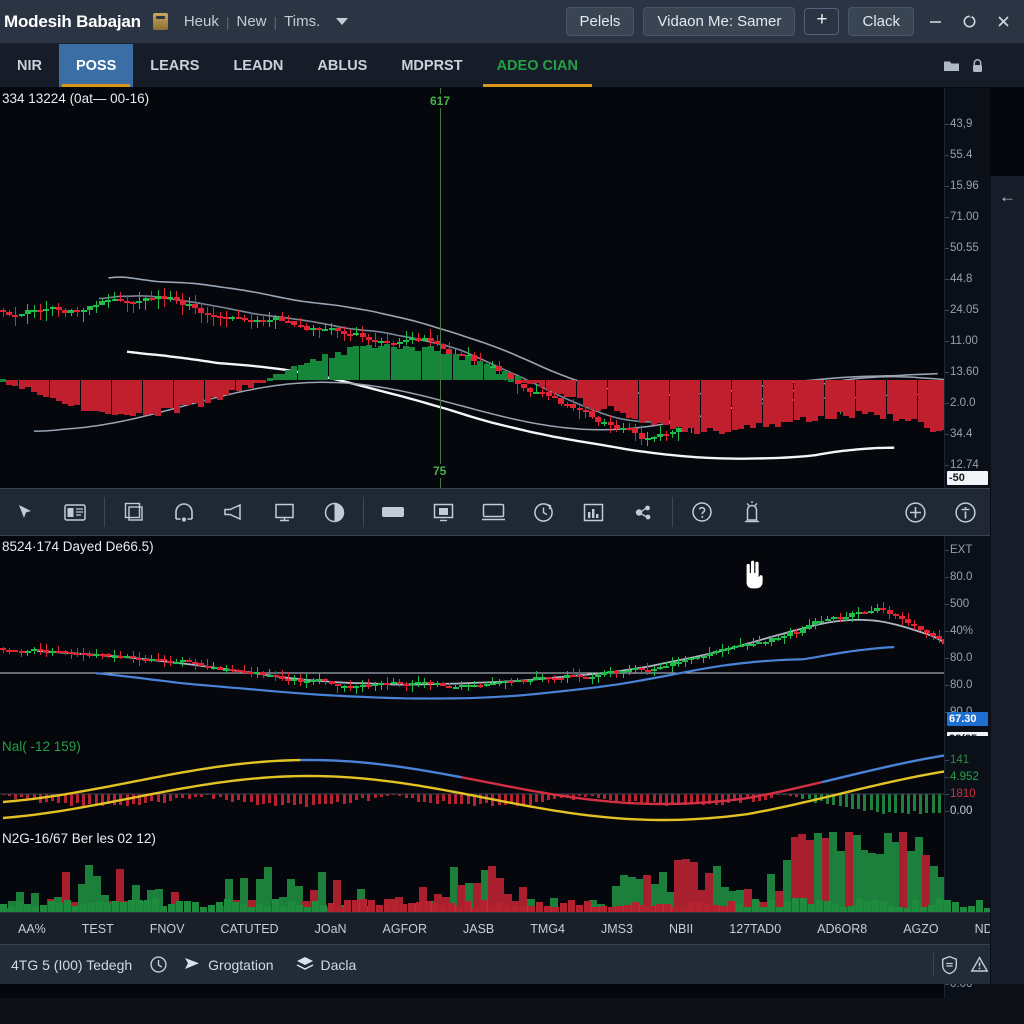 Image resolution: width=1024 pixels, height=1024 pixels. What do you see at coordinates (969, 22) in the screenshot?
I see `restore-button` at bounding box center [969, 22].